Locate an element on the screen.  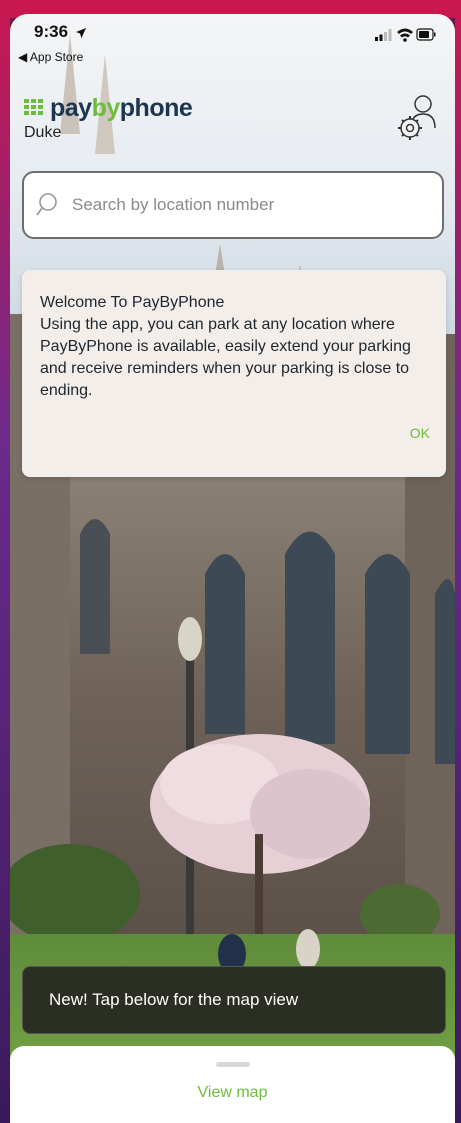
status-icons is located at coordinates (406, 37).